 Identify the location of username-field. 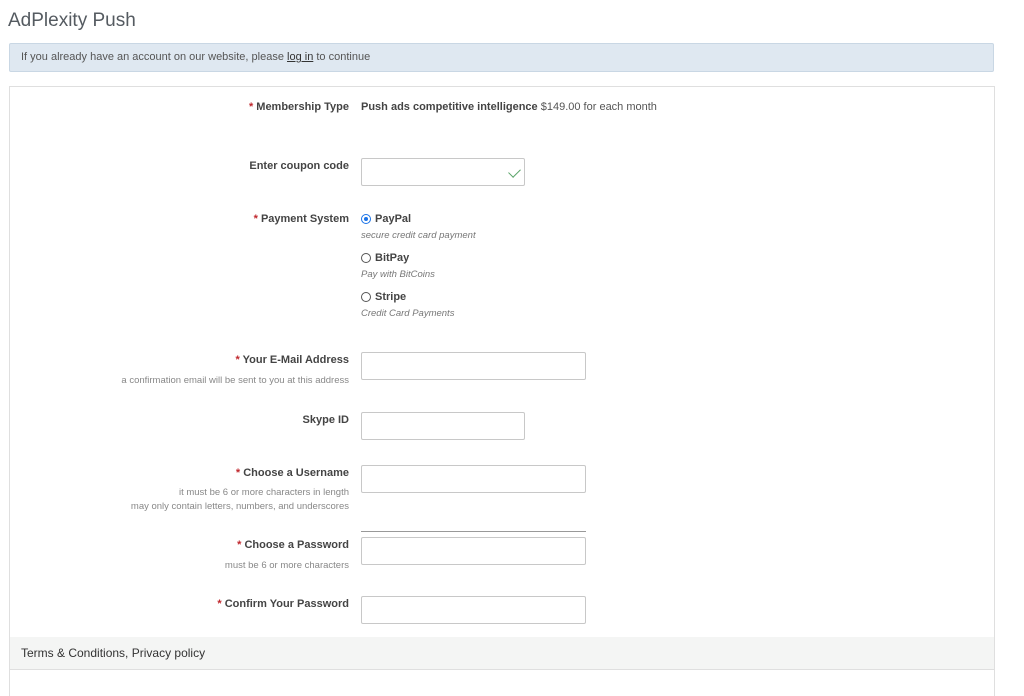
(473, 479).